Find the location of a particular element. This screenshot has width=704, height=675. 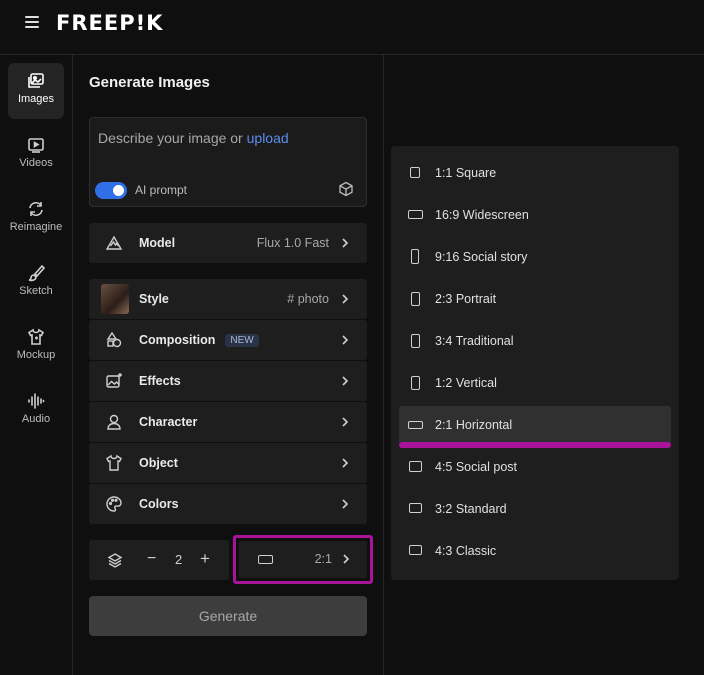

palette-icon is located at coordinates (114, 504).